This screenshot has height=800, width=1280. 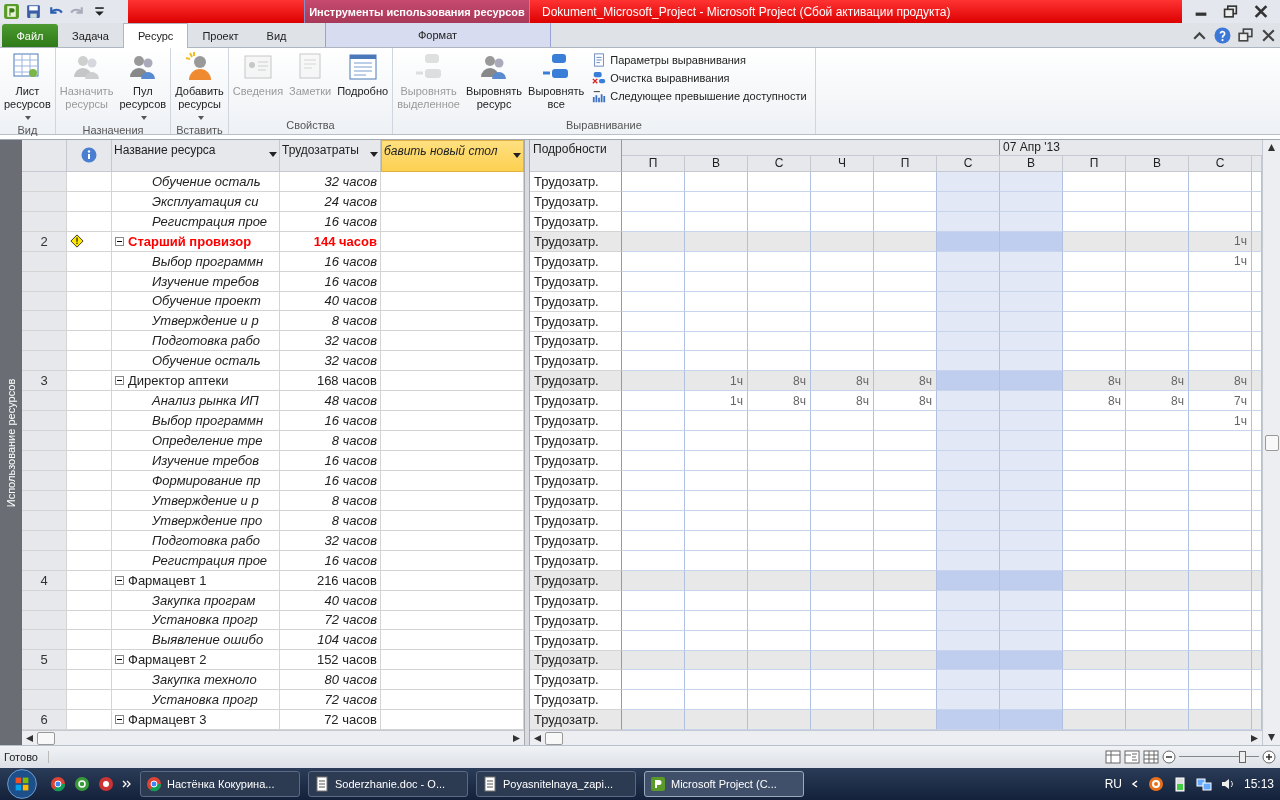 What do you see at coordinates (1271, 737) in the screenshot?
I see `scroll-down-icon` at bounding box center [1271, 737].